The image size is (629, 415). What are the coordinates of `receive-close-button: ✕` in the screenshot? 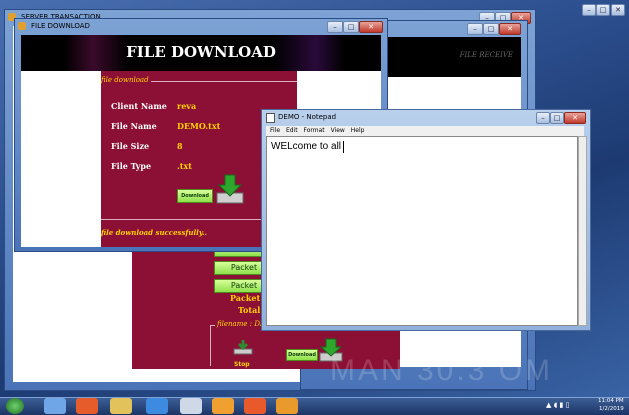 It's located at (510, 29).